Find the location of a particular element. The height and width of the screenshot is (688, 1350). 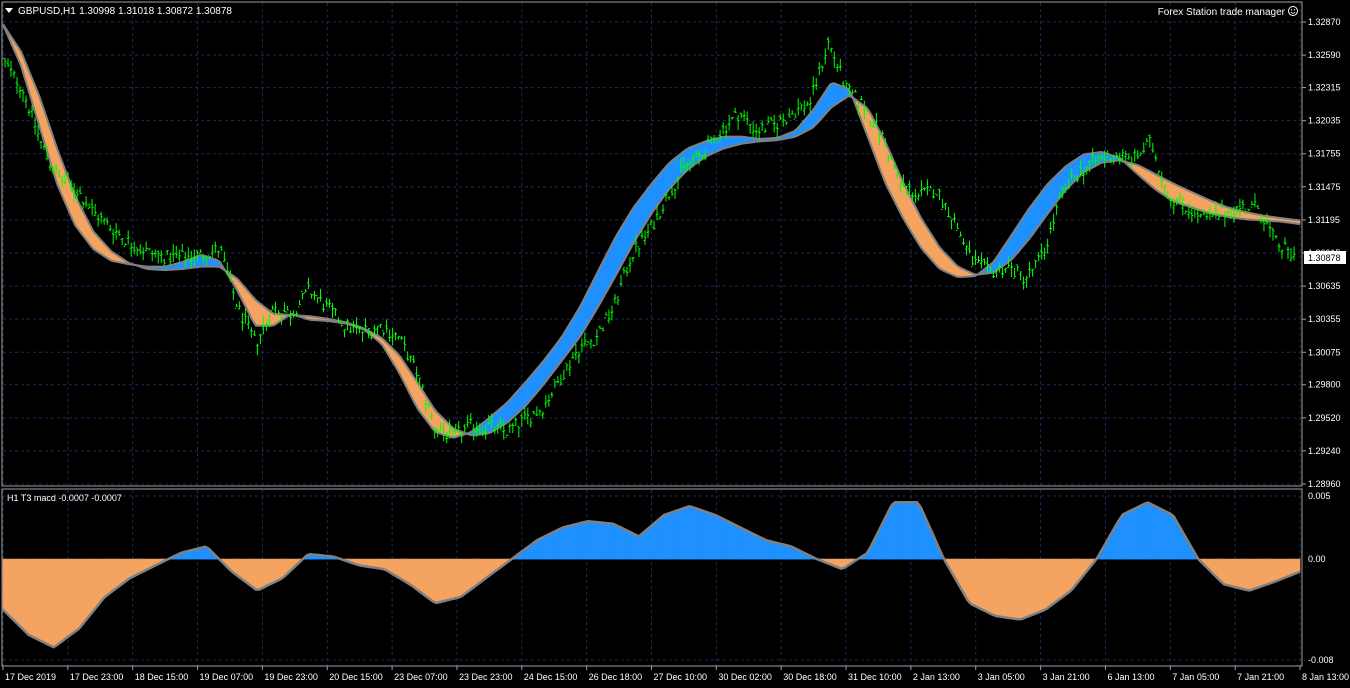

time-tick-label: 17 Dec 23:00 is located at coordinates (97, 677).